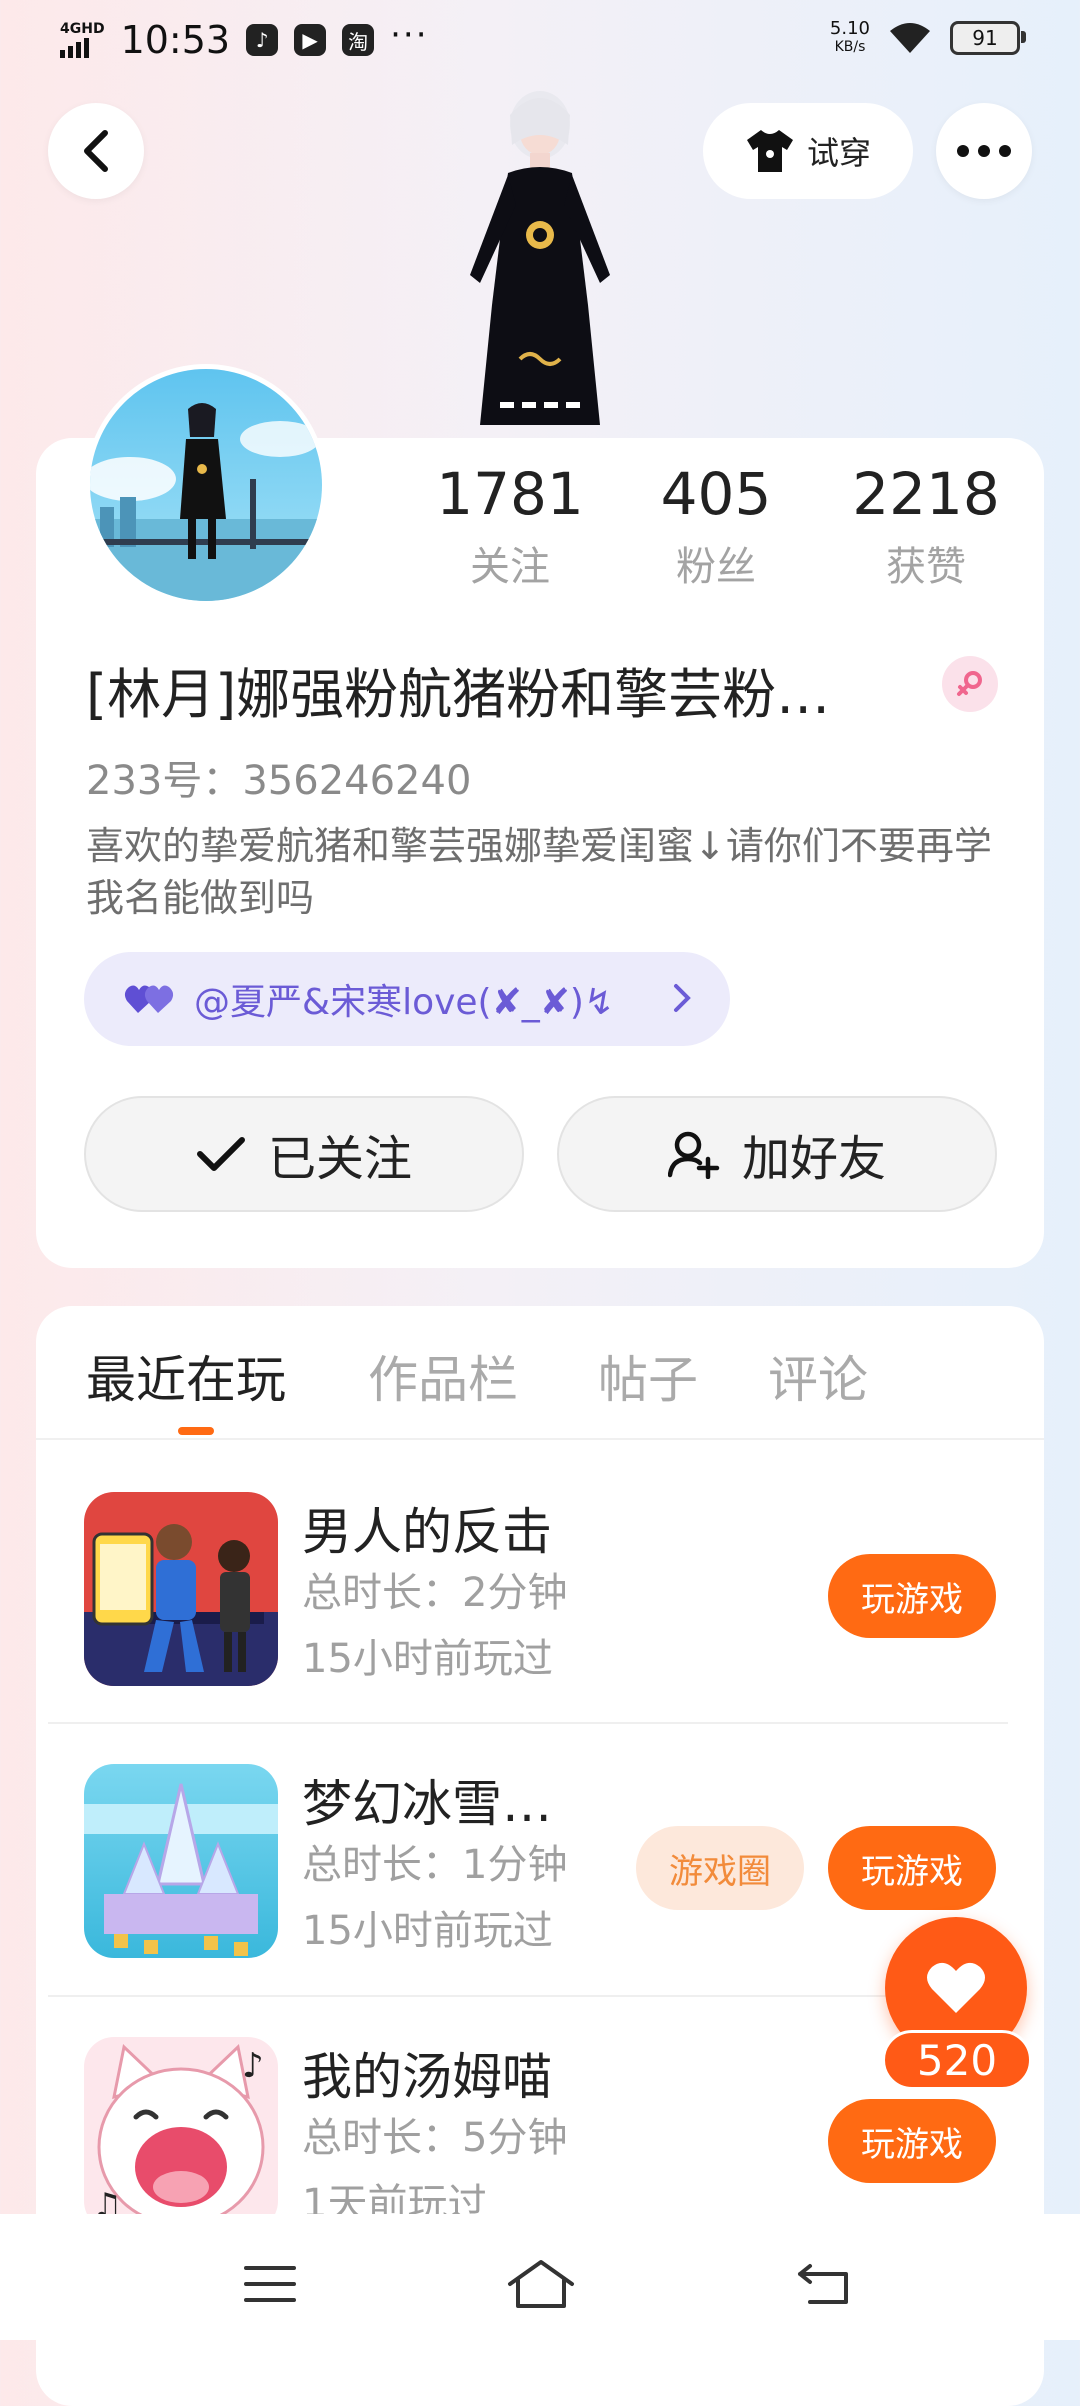 This screenshot has width=1080, height=2406. I want to click on net-speed-unit: KB/s, so click(850, 47).